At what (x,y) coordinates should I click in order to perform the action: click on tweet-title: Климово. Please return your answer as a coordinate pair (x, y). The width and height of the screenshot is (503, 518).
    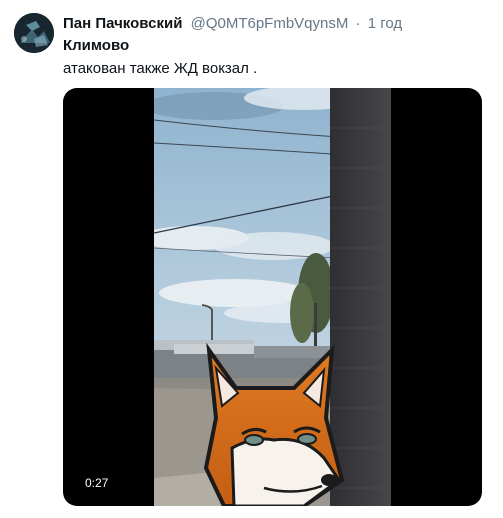
    Looking at the image, I should click on (96, 45).